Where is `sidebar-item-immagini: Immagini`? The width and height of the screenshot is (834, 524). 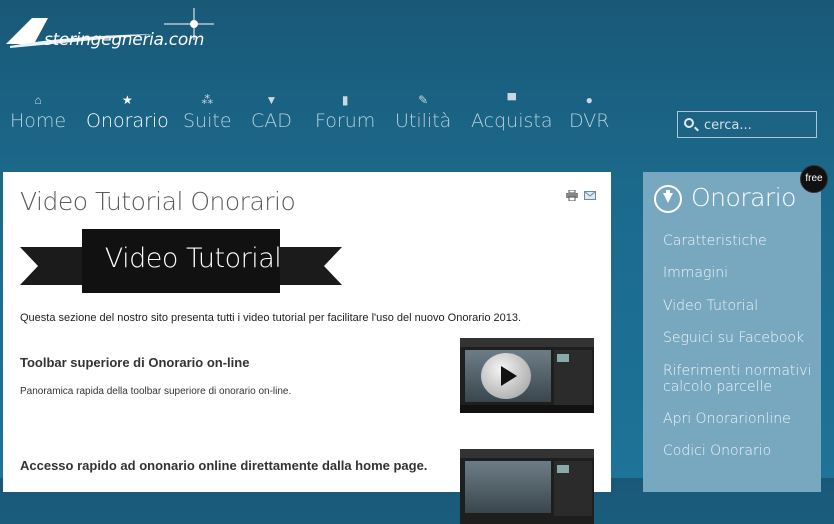 sidebar-item-immagini: Immagini is located at coordinates (738, 273).